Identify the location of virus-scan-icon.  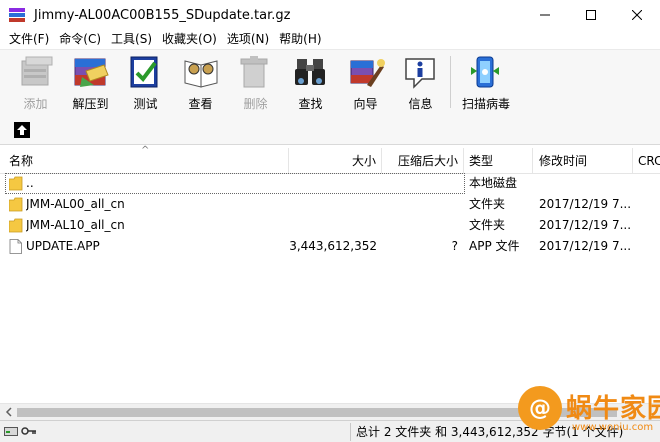
(486, 72).